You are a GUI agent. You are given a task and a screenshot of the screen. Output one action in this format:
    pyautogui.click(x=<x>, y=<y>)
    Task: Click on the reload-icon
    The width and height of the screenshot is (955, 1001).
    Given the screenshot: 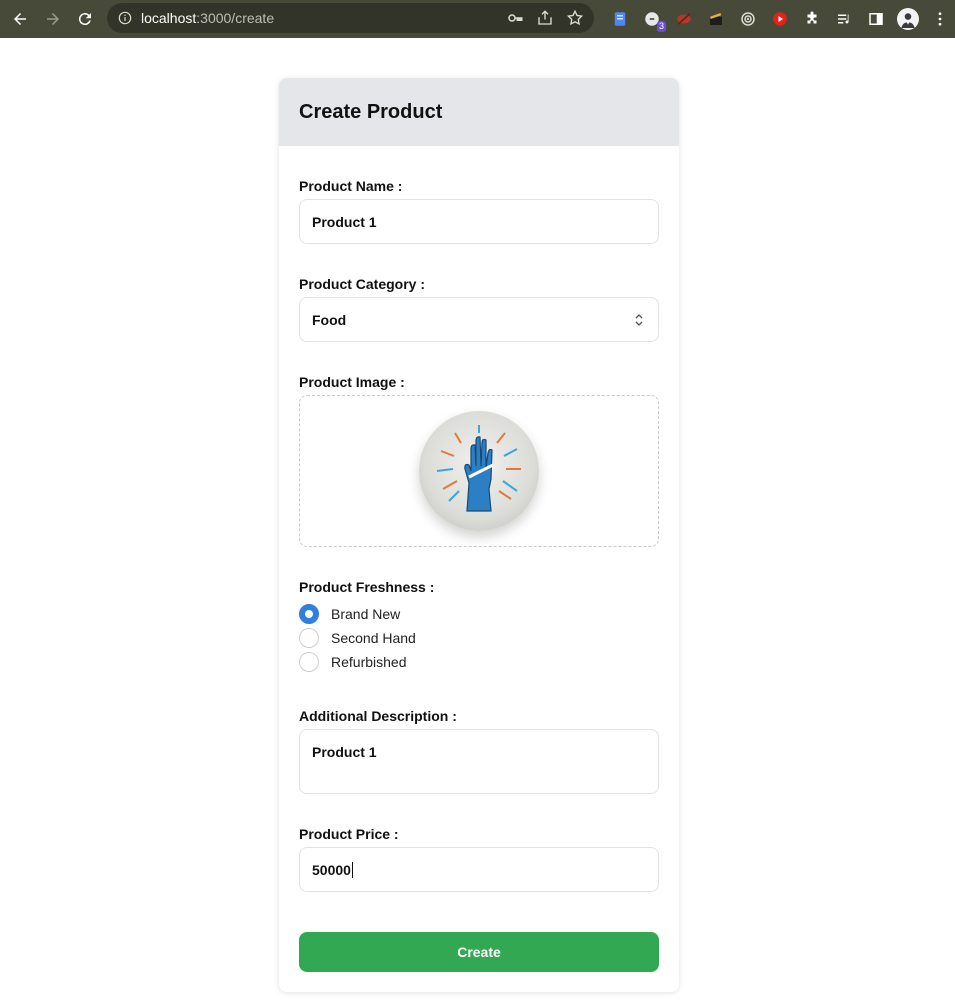 What is the action you would take?
    pyautogui.click(x=84, y=19)
    